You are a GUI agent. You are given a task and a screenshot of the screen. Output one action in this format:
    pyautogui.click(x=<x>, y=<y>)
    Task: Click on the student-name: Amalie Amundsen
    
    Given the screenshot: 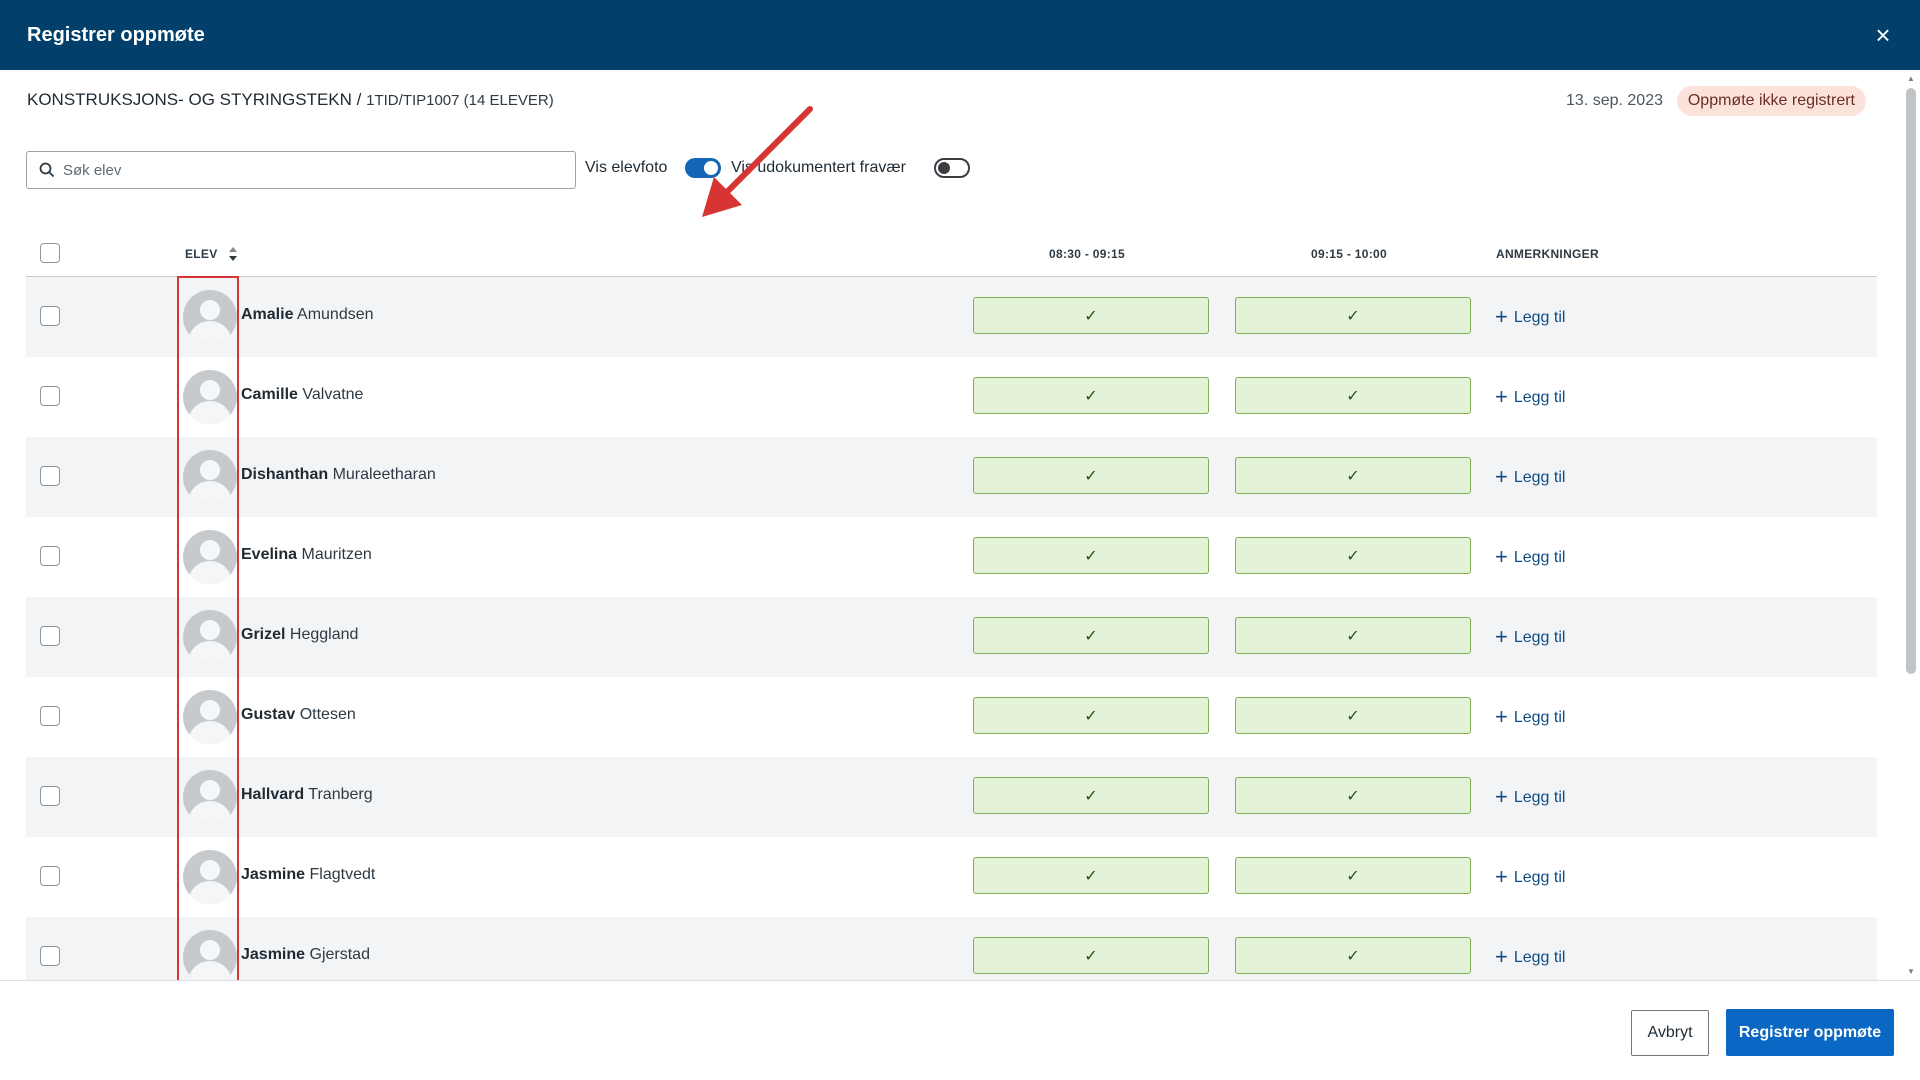 What is the action you would take?
    pyautogui.click(x=307, y=315)
    